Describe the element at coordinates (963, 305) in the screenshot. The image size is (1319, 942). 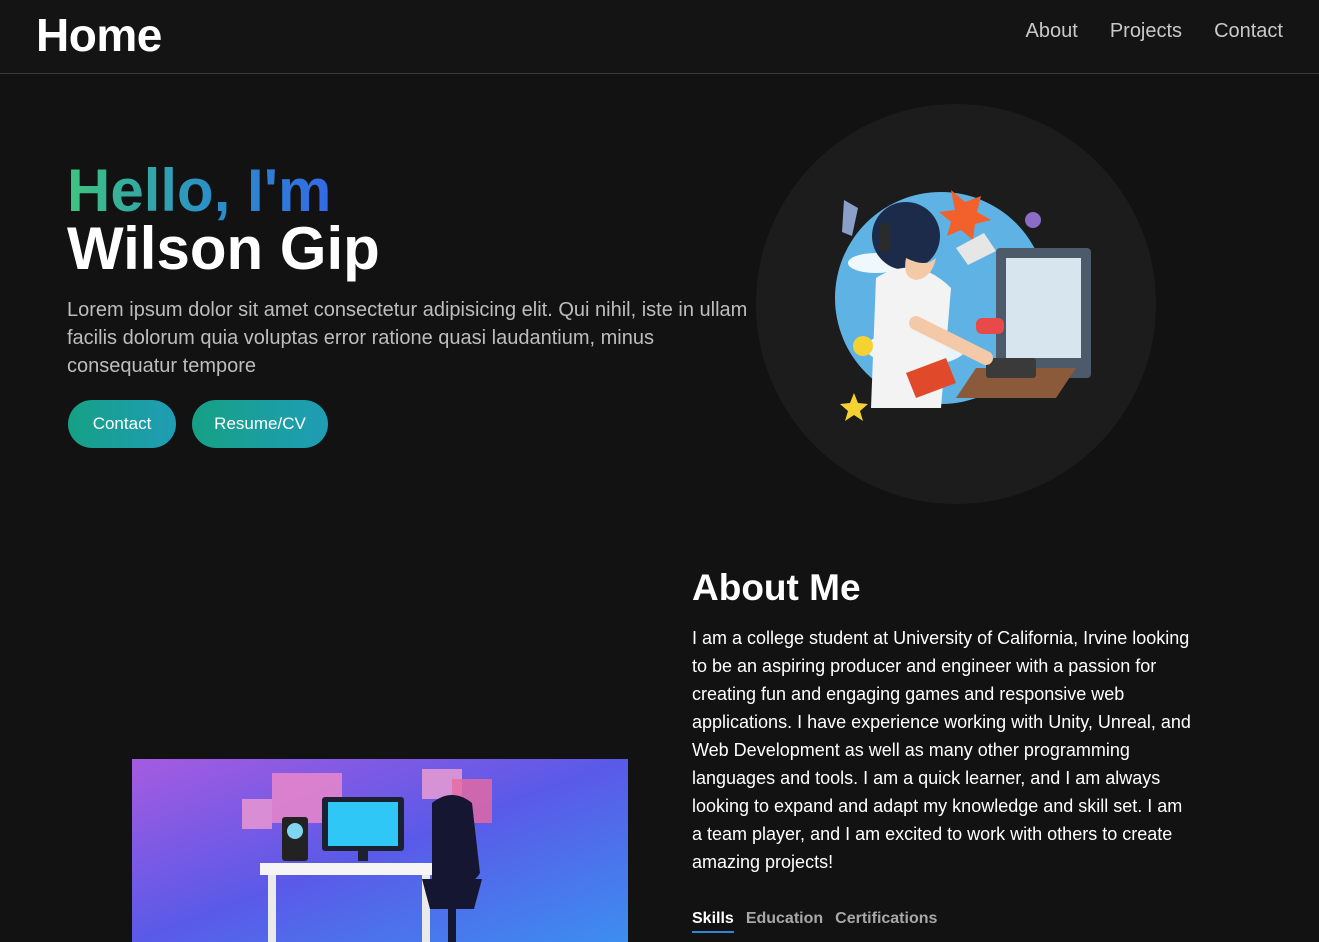
I see `avatar-illustration` at that location.